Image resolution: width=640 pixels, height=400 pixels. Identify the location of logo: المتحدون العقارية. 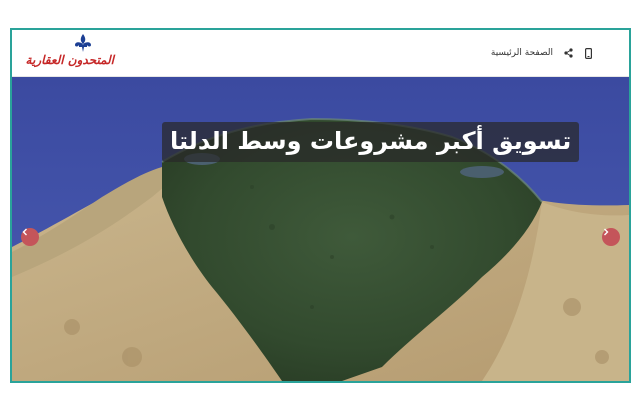
(69, 53).